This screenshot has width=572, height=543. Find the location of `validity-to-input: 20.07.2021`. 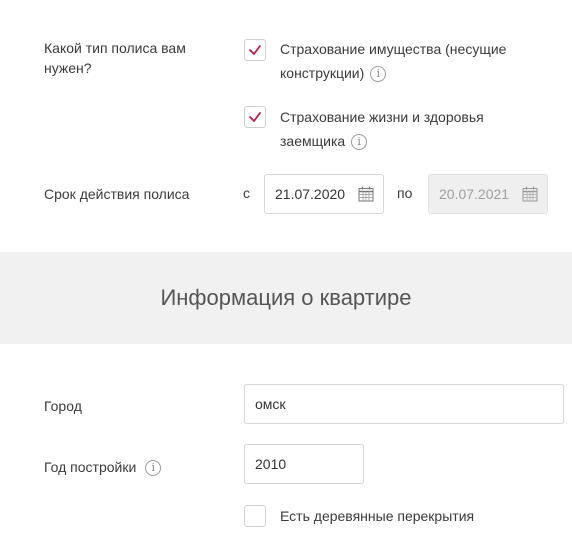

validity-to-input: 20.07.2021 is located at coordinates (488, 194).